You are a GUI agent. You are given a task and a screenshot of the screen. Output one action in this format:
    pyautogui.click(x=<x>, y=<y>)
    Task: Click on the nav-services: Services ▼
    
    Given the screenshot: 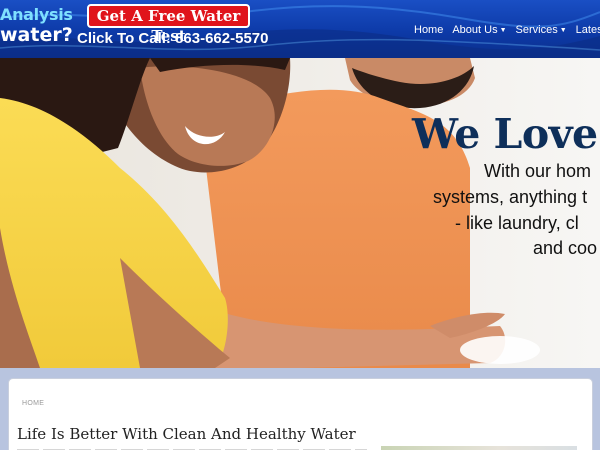 What is the action you would take?
    pyautogui.click(x=541, y=30)
    